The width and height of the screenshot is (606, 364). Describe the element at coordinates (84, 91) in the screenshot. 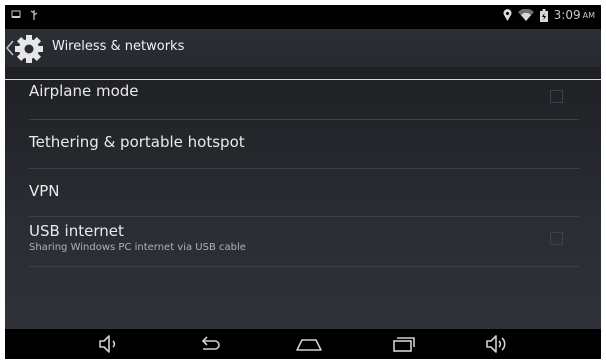

I see `airplane-mode-label: Airplane mode` at that location.